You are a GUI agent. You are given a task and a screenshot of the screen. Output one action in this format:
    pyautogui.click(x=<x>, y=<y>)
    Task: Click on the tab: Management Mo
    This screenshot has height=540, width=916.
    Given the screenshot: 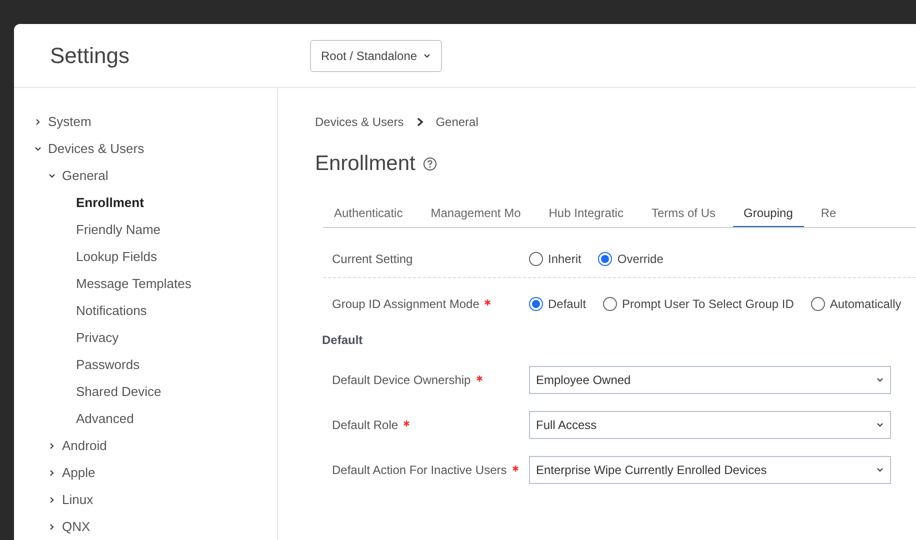 What is the action you would take?
    pyautogui.click(x=476, y=213)
    